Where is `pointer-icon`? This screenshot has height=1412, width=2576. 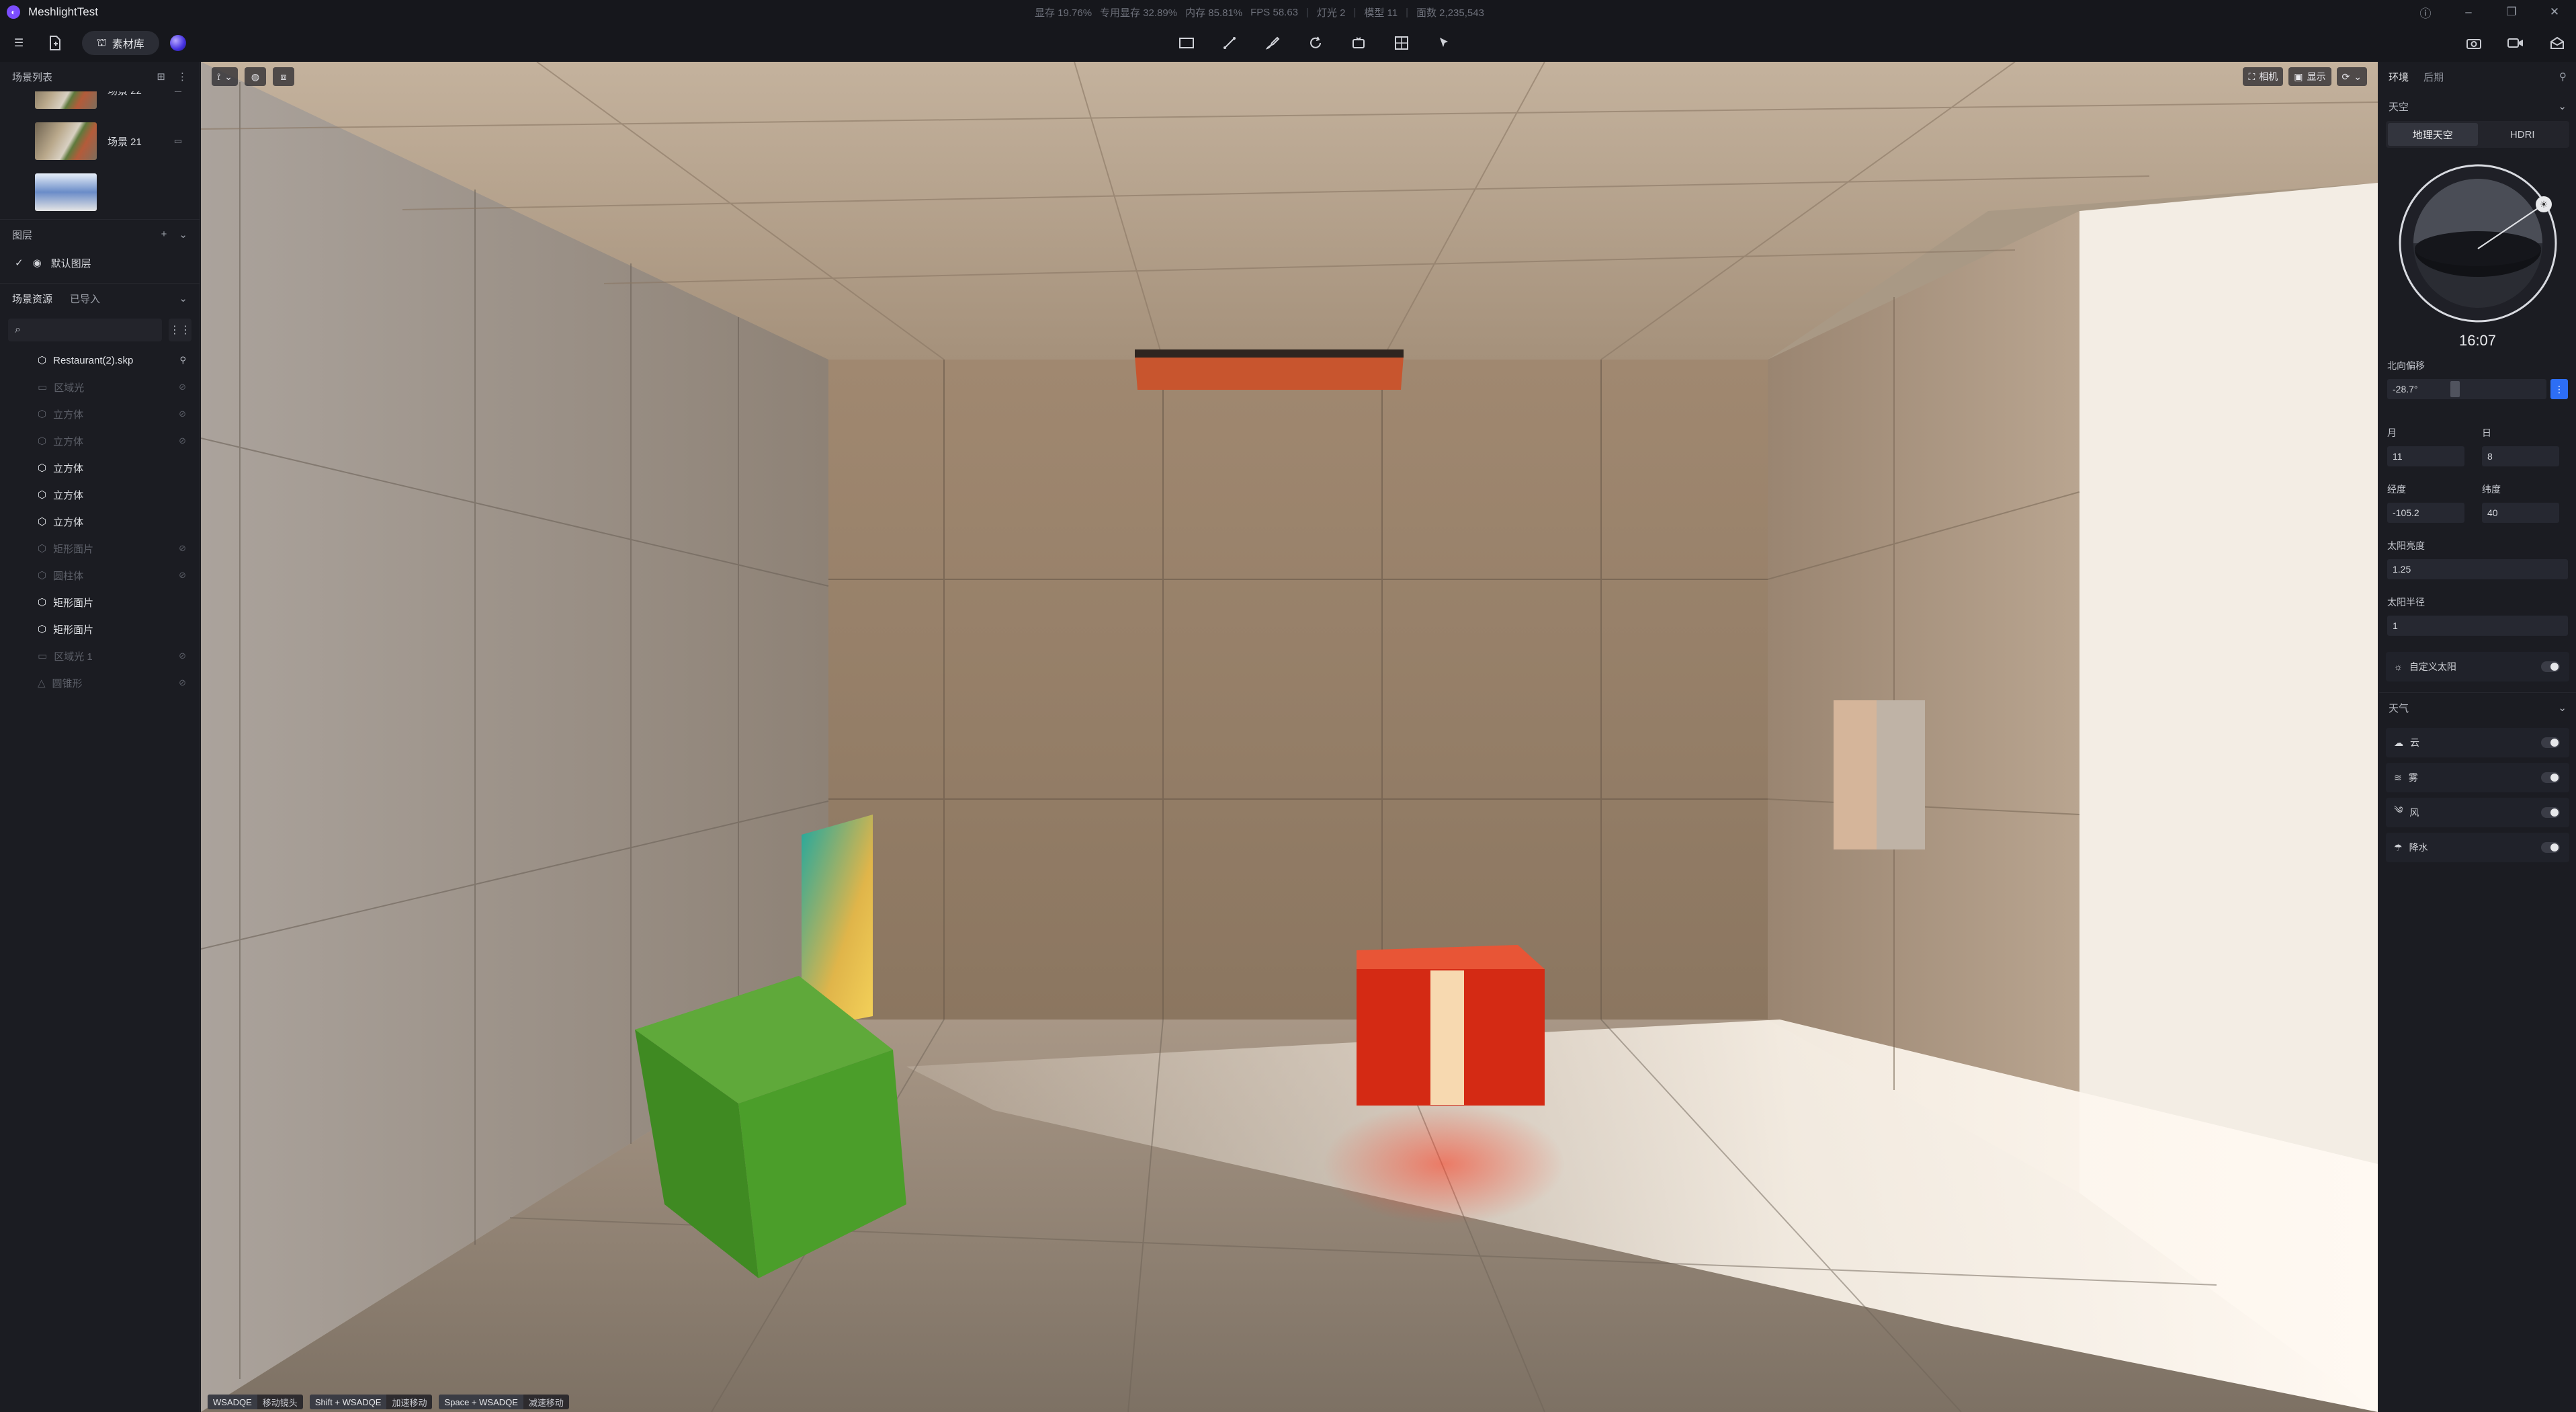 pointer-icon is located at coordinates (1444, 43).